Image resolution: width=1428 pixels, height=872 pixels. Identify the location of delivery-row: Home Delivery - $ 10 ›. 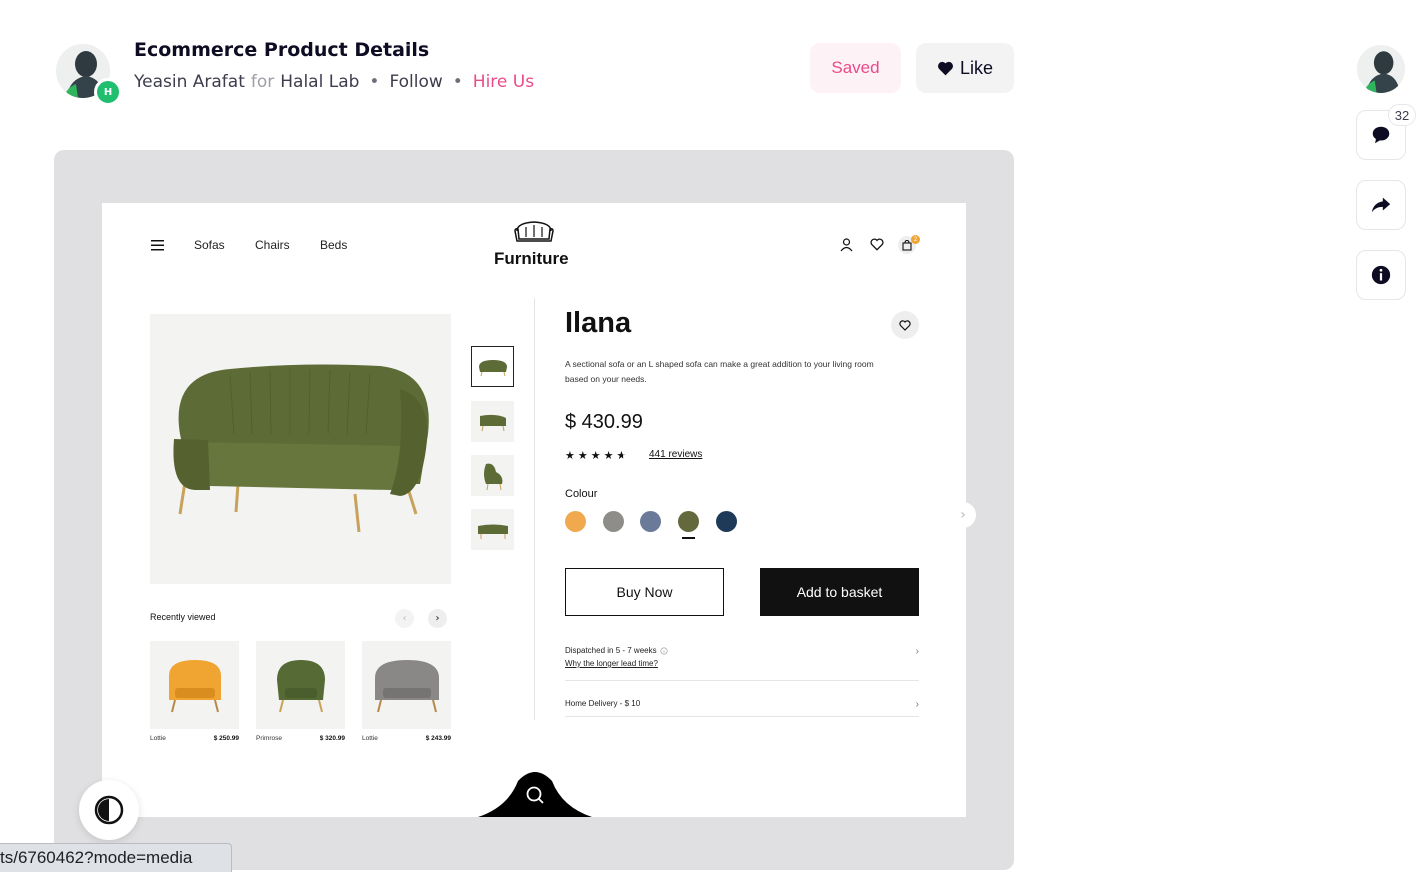
(742, 708).